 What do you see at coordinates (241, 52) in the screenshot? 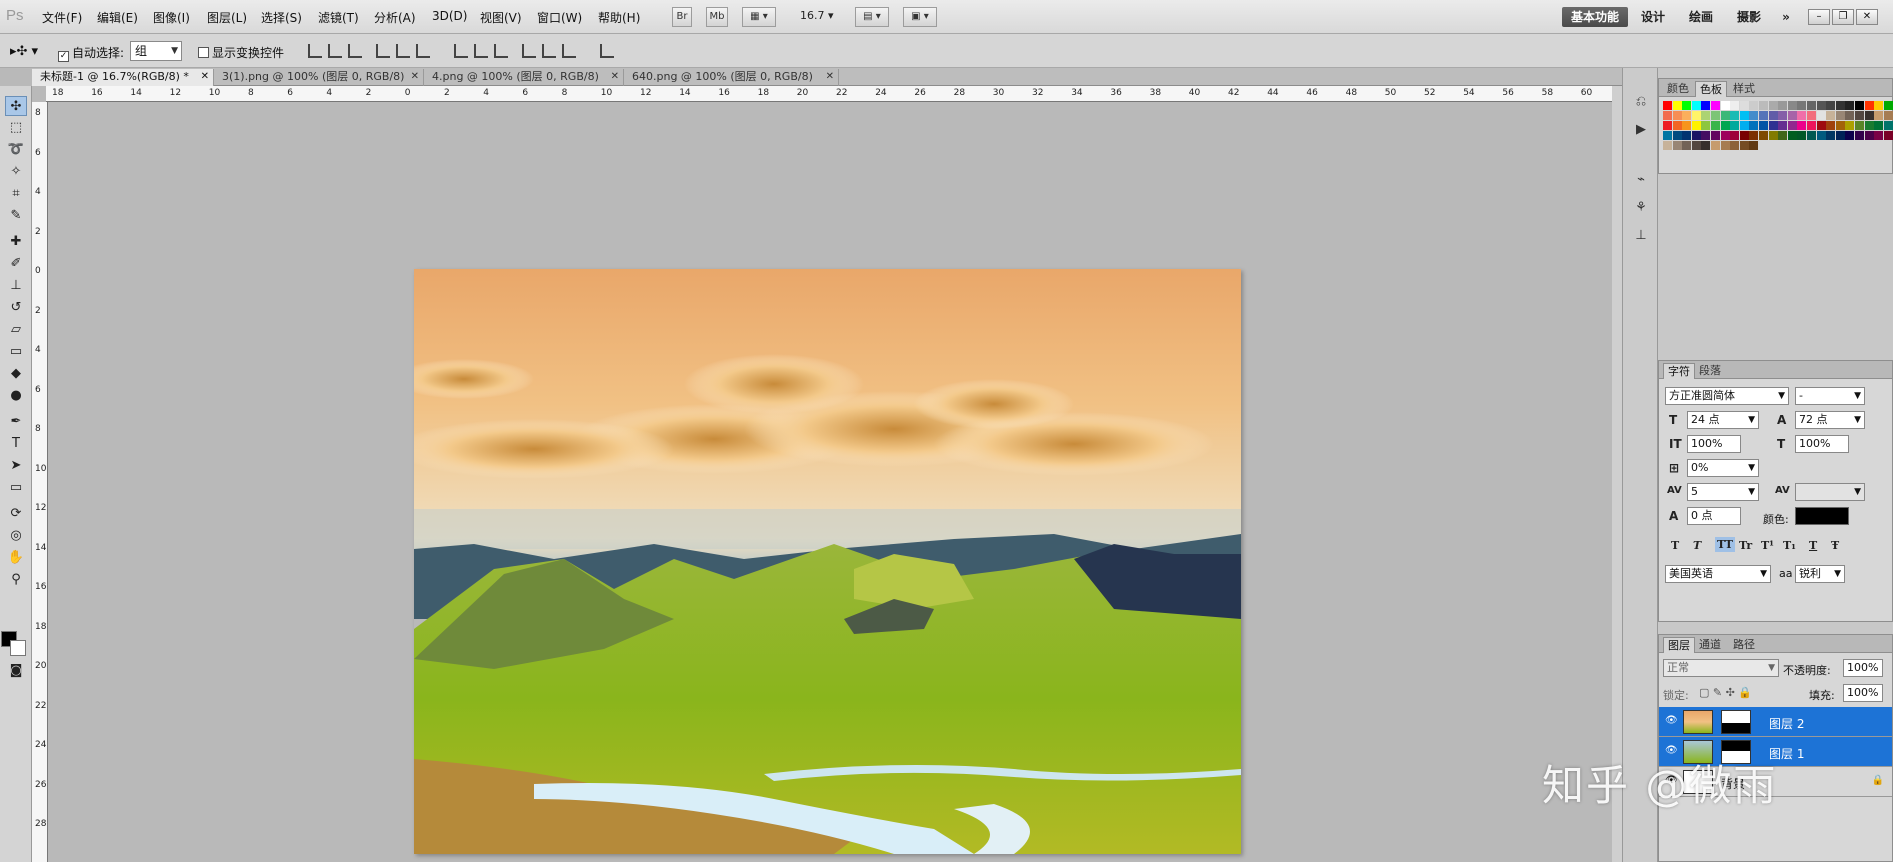
I see `show-transform-controls-checkbox: 显示变换控件` at bounding box center [241, 52].